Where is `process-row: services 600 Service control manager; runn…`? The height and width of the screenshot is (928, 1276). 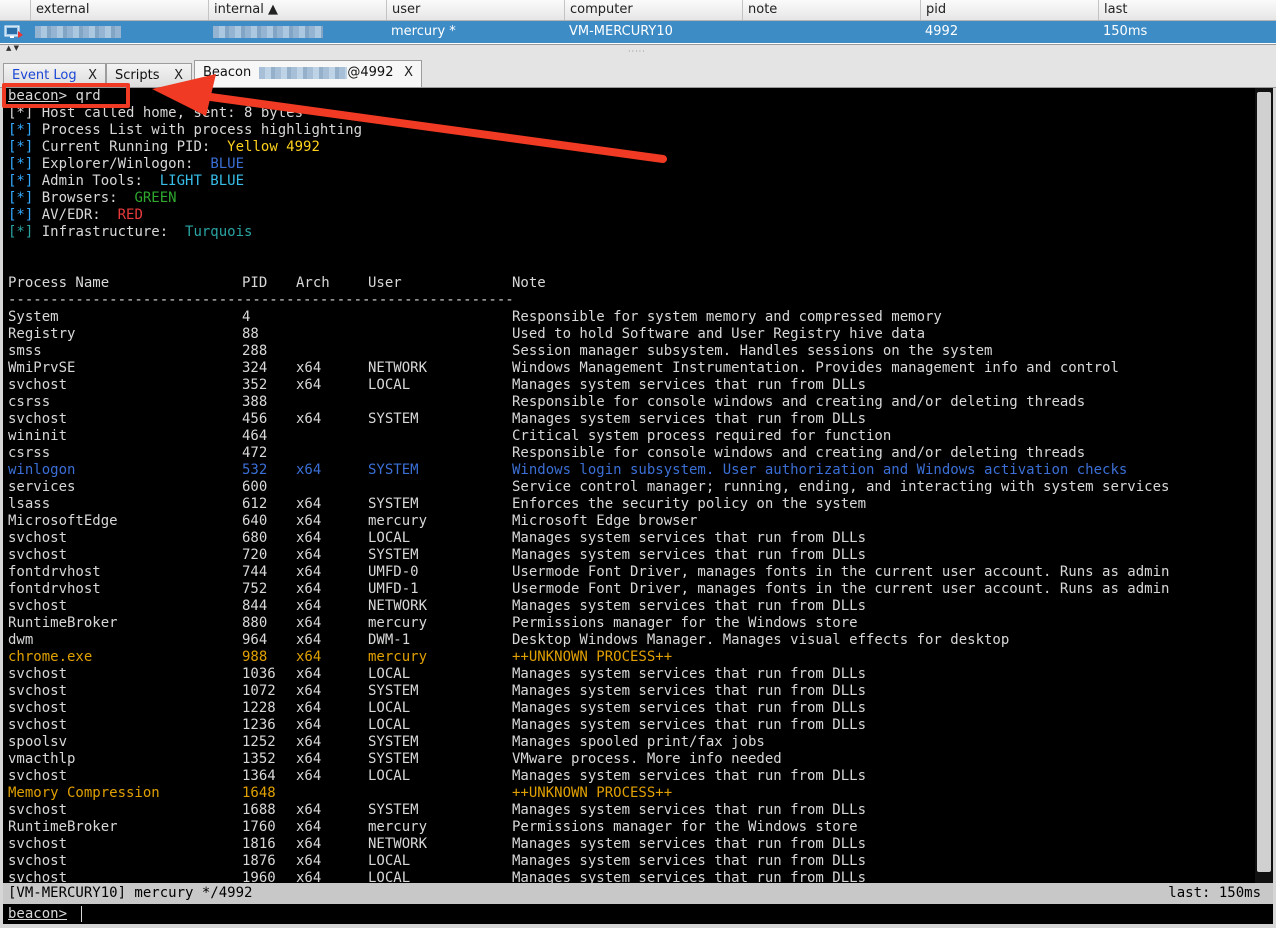
process-row: services 600 Service control manager; runn… is located at coordinates (628, 487).